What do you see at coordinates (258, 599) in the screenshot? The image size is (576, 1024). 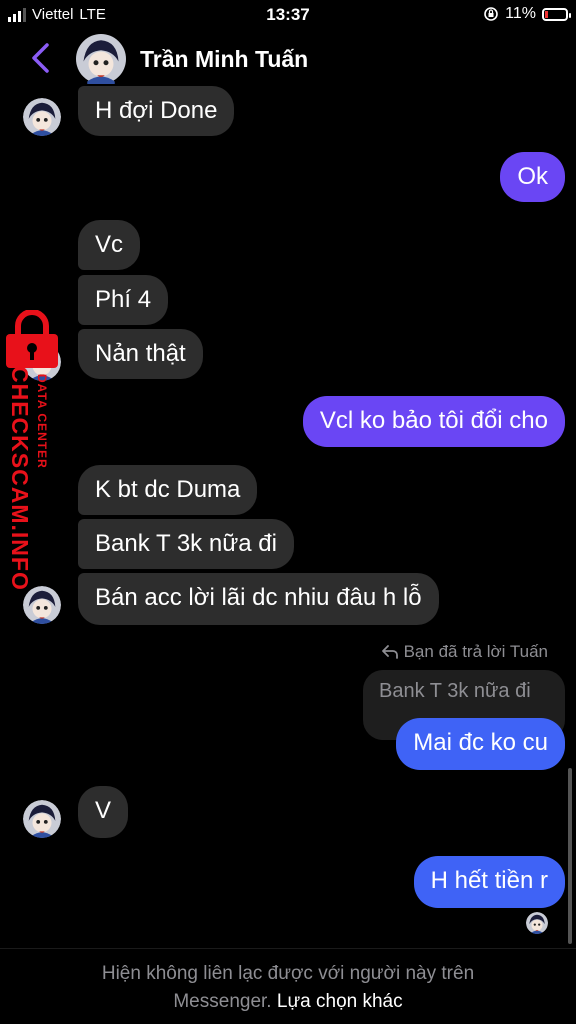 I see `message-bubble-incoming: Bán acc lời lãi dc nhiu đâu h lỗ` at bounding box center [258, 599].